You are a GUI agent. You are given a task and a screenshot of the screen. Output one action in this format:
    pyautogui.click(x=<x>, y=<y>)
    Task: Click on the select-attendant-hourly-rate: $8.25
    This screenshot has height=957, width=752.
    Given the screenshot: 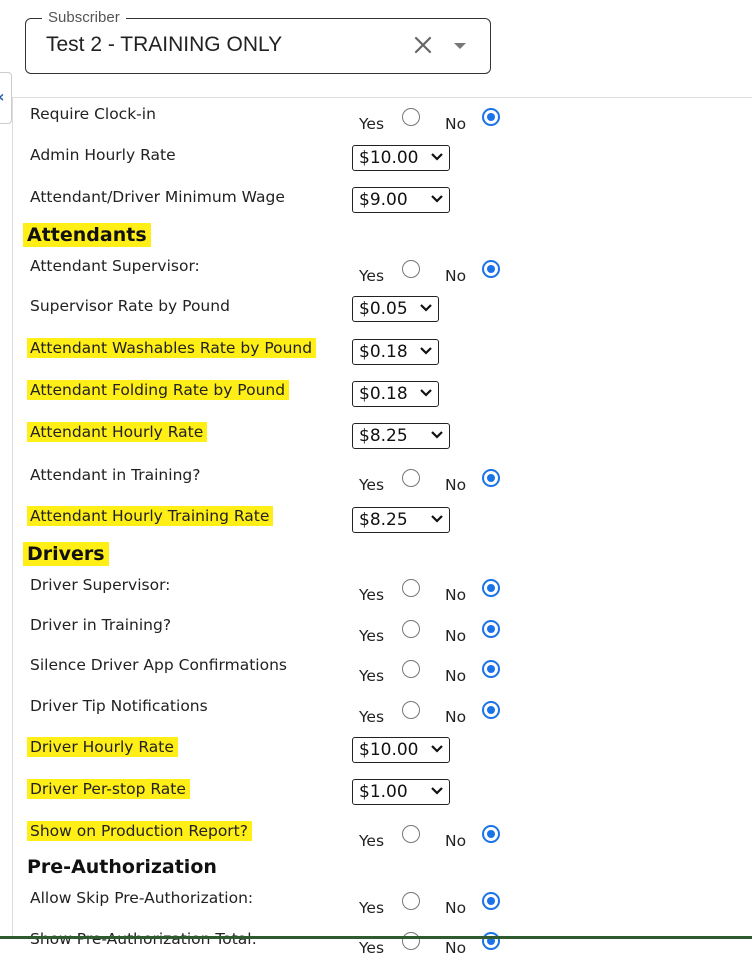 What is the action you would take?
    pyautogui.click(x=401, y=436)
    